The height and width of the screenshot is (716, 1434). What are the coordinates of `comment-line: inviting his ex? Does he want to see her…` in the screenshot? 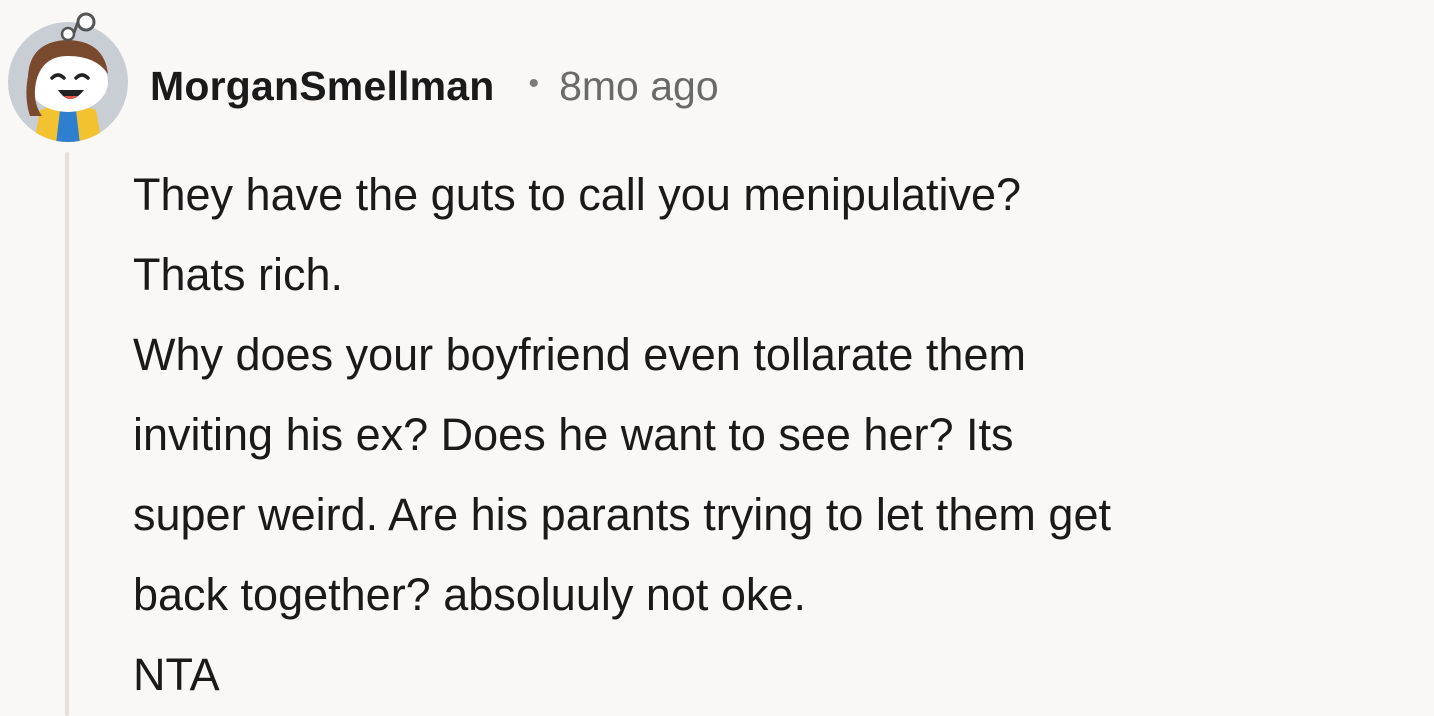 It's located at (573, 434).